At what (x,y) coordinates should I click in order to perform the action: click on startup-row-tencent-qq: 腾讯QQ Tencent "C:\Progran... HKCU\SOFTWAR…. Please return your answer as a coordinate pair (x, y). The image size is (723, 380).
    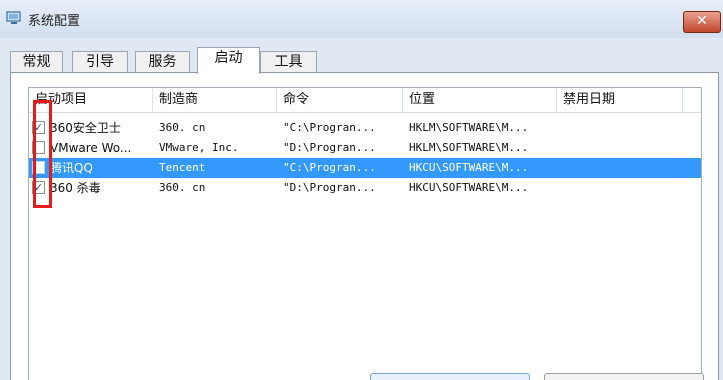
    Looking at the image, I should click on (365, 168).